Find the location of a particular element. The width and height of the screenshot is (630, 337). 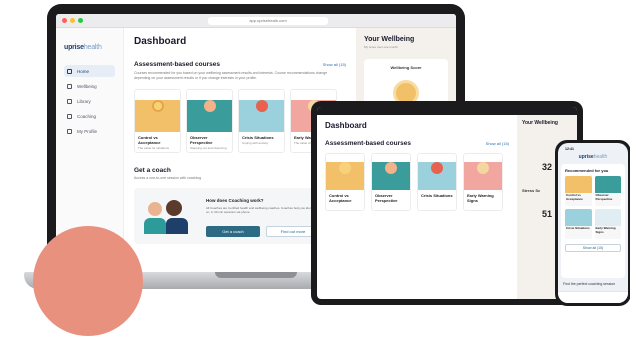

address-bar: app.upriseheath.com is located at coordinates (268, 20).